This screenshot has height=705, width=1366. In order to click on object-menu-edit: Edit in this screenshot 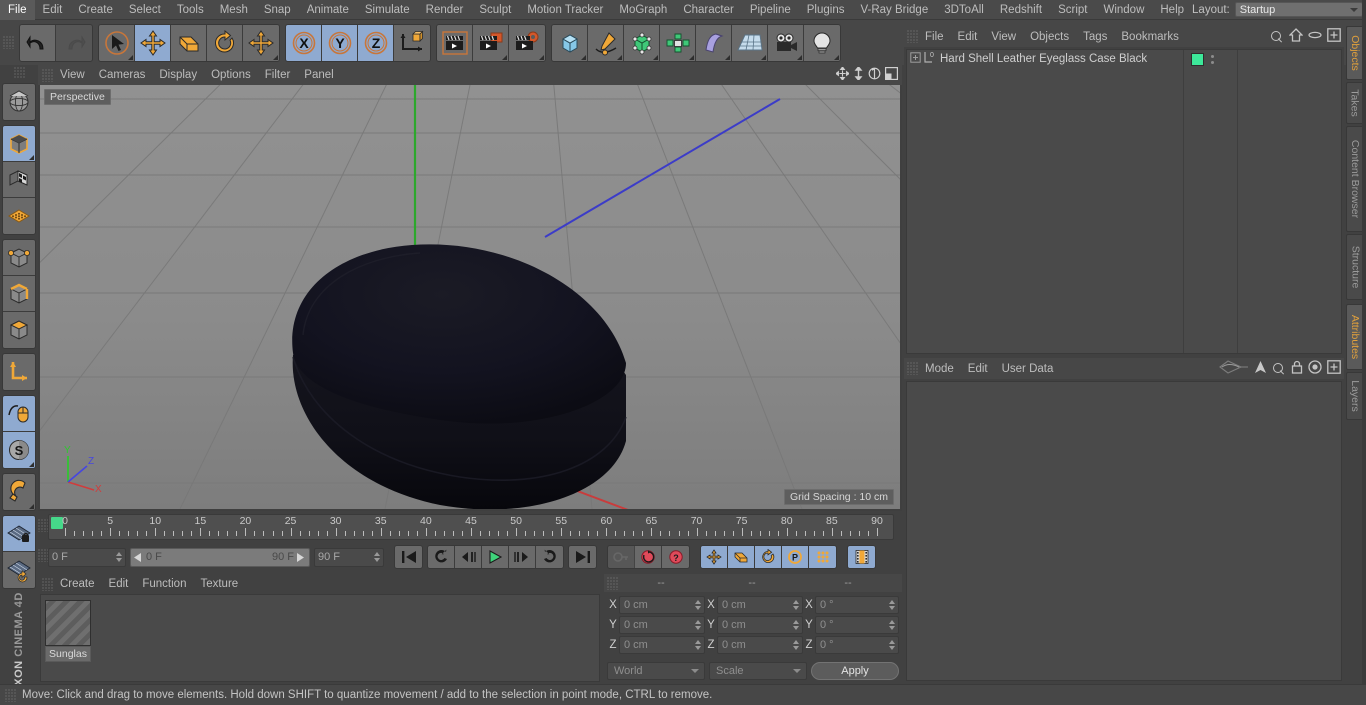, I will do `click(968, 37)`.